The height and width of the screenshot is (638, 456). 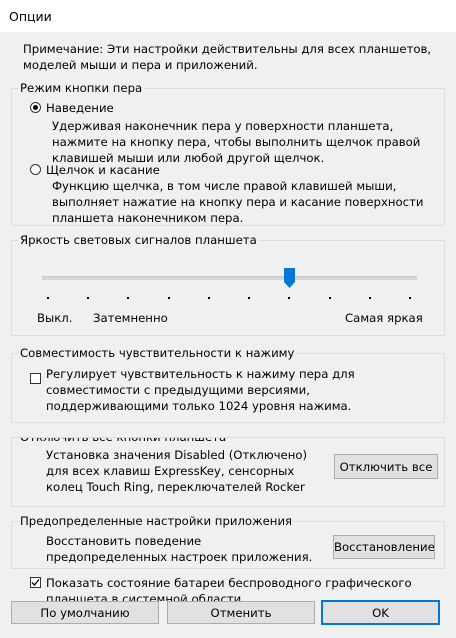 I want to click on radio-hover-label: Наведение, so click(x=80, y=108).